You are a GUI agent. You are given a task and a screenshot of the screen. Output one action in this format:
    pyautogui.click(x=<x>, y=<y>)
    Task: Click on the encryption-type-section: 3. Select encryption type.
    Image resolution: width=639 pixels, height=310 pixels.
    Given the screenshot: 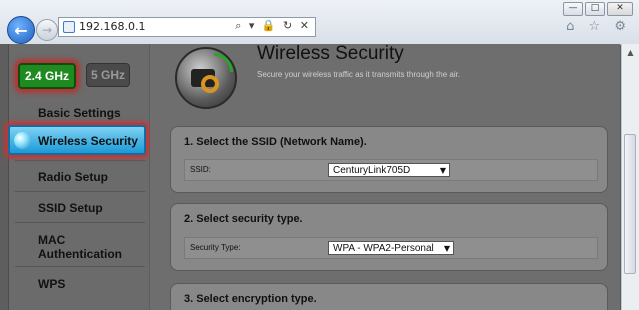 What is the action you would take?
    pyautogui.click(x=389, y=296)
    